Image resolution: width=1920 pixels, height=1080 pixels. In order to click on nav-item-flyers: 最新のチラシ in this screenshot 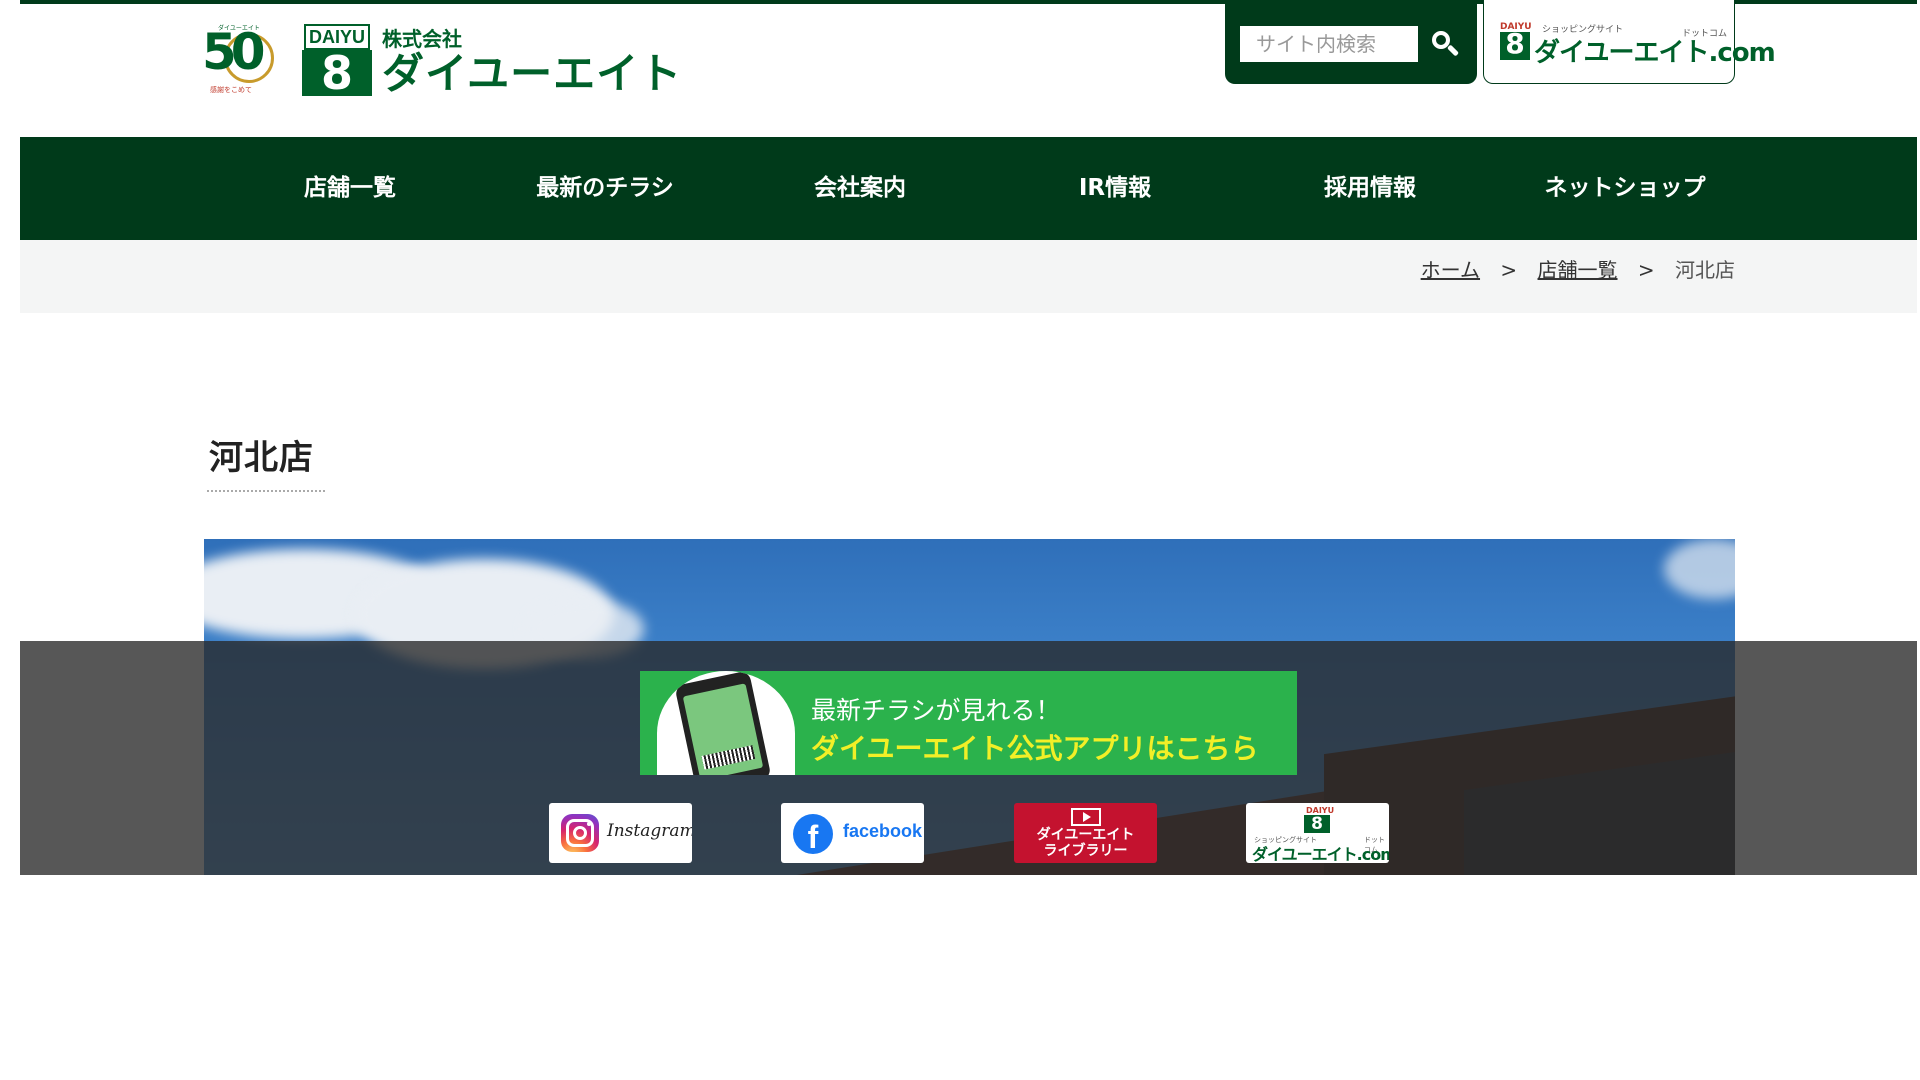, I will do `click(605, 188)`.